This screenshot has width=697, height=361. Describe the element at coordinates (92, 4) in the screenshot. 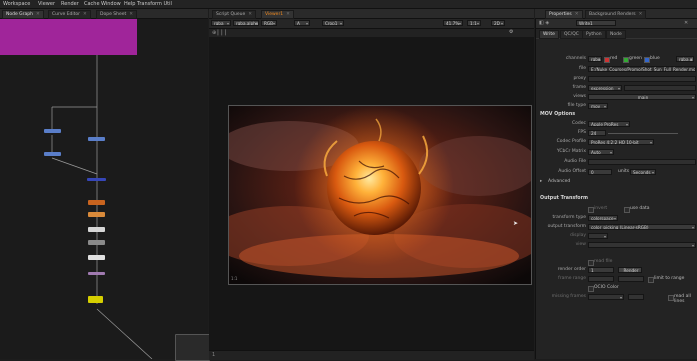

I see `menu-cache: Cache` at that location.